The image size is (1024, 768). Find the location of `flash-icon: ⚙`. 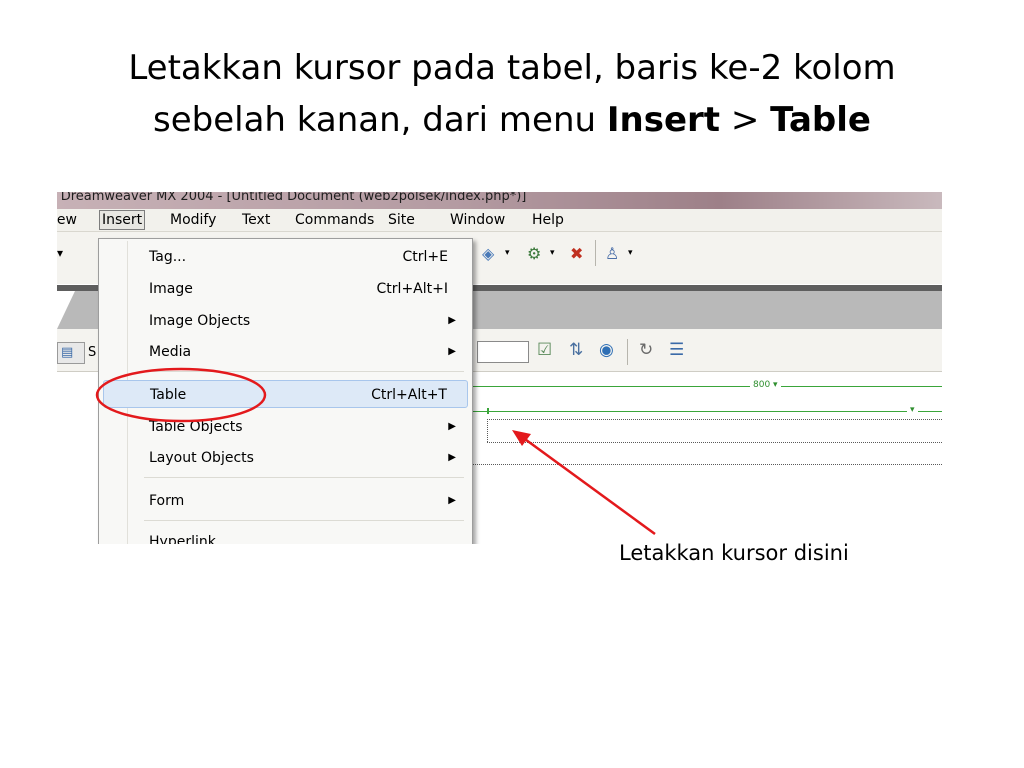

flash-icon: ⚙ is located at coordinates (534, 253).